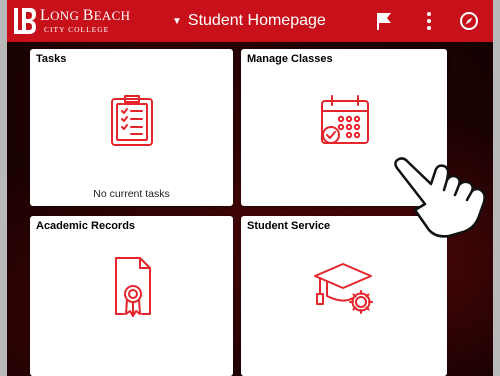 This screenshot has height=376, width=500. What do you see at coordinates (469, 21) in the screenshot?
I see `compass-icon` at bounding box center [469, 21].